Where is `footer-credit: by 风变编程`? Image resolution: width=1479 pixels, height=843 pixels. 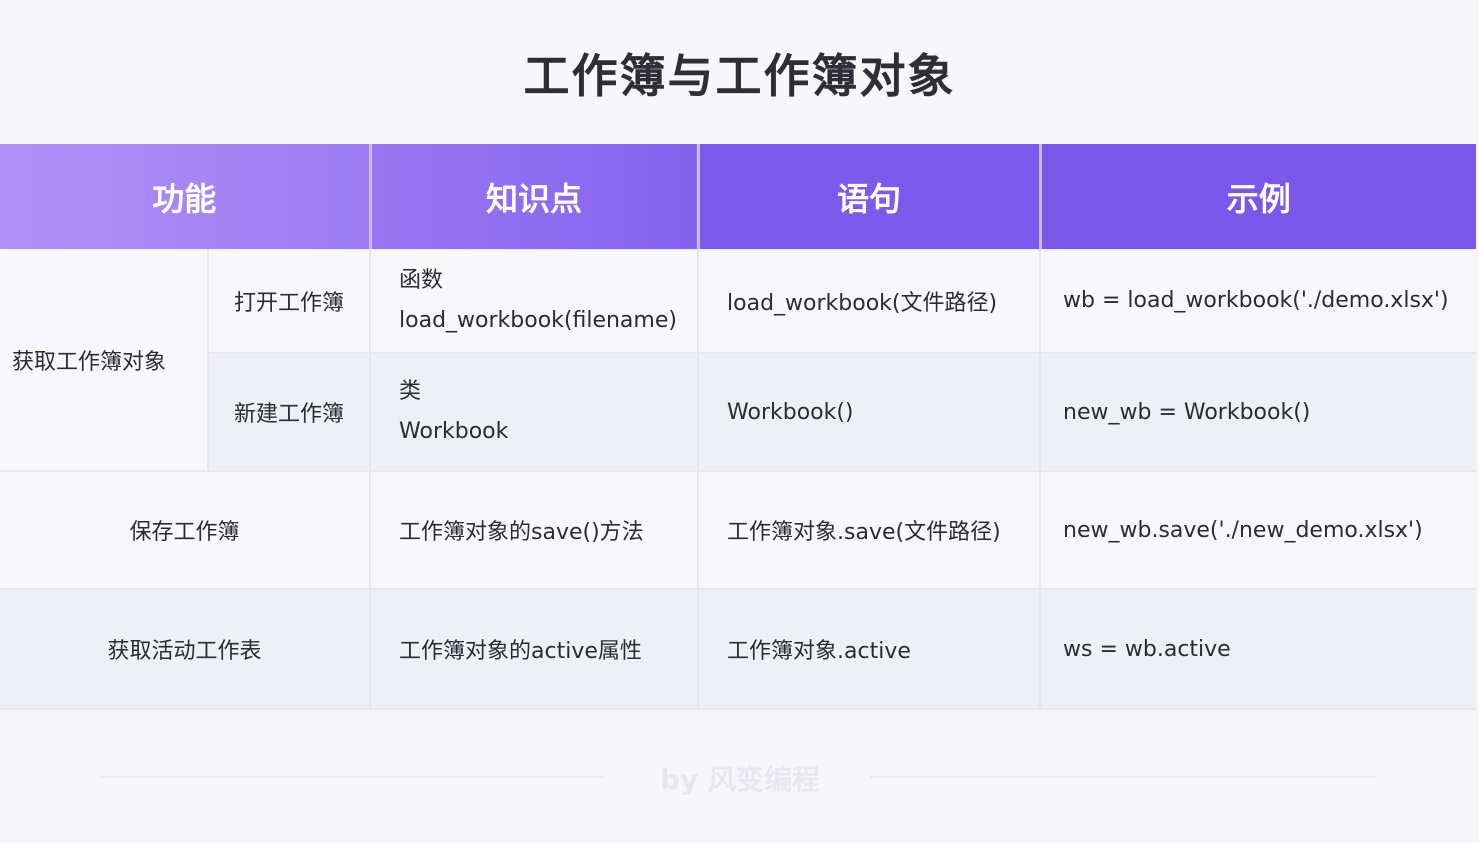 footer-credit: by 风变编程 is located at coordinates (740, 779).